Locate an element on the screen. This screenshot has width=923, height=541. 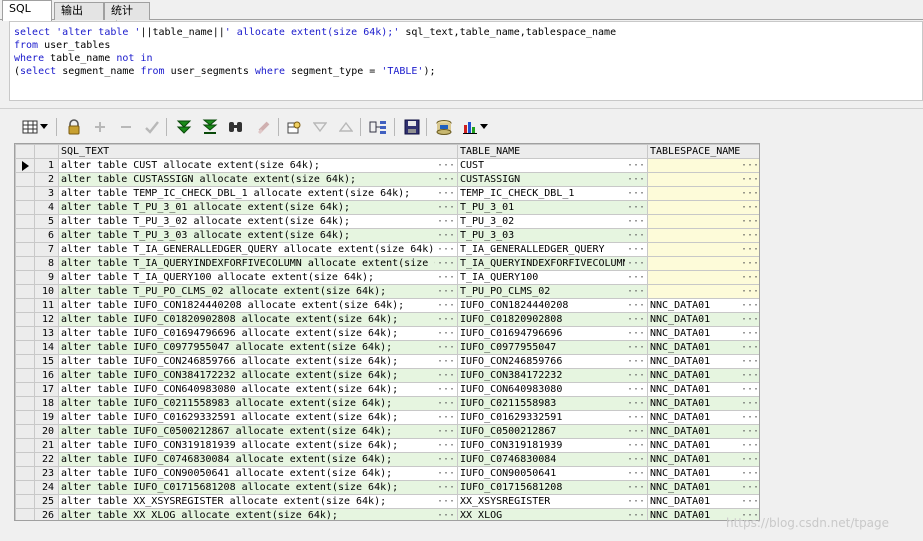
tab-statistics: 统计表 is located at coordinates (127, 17).